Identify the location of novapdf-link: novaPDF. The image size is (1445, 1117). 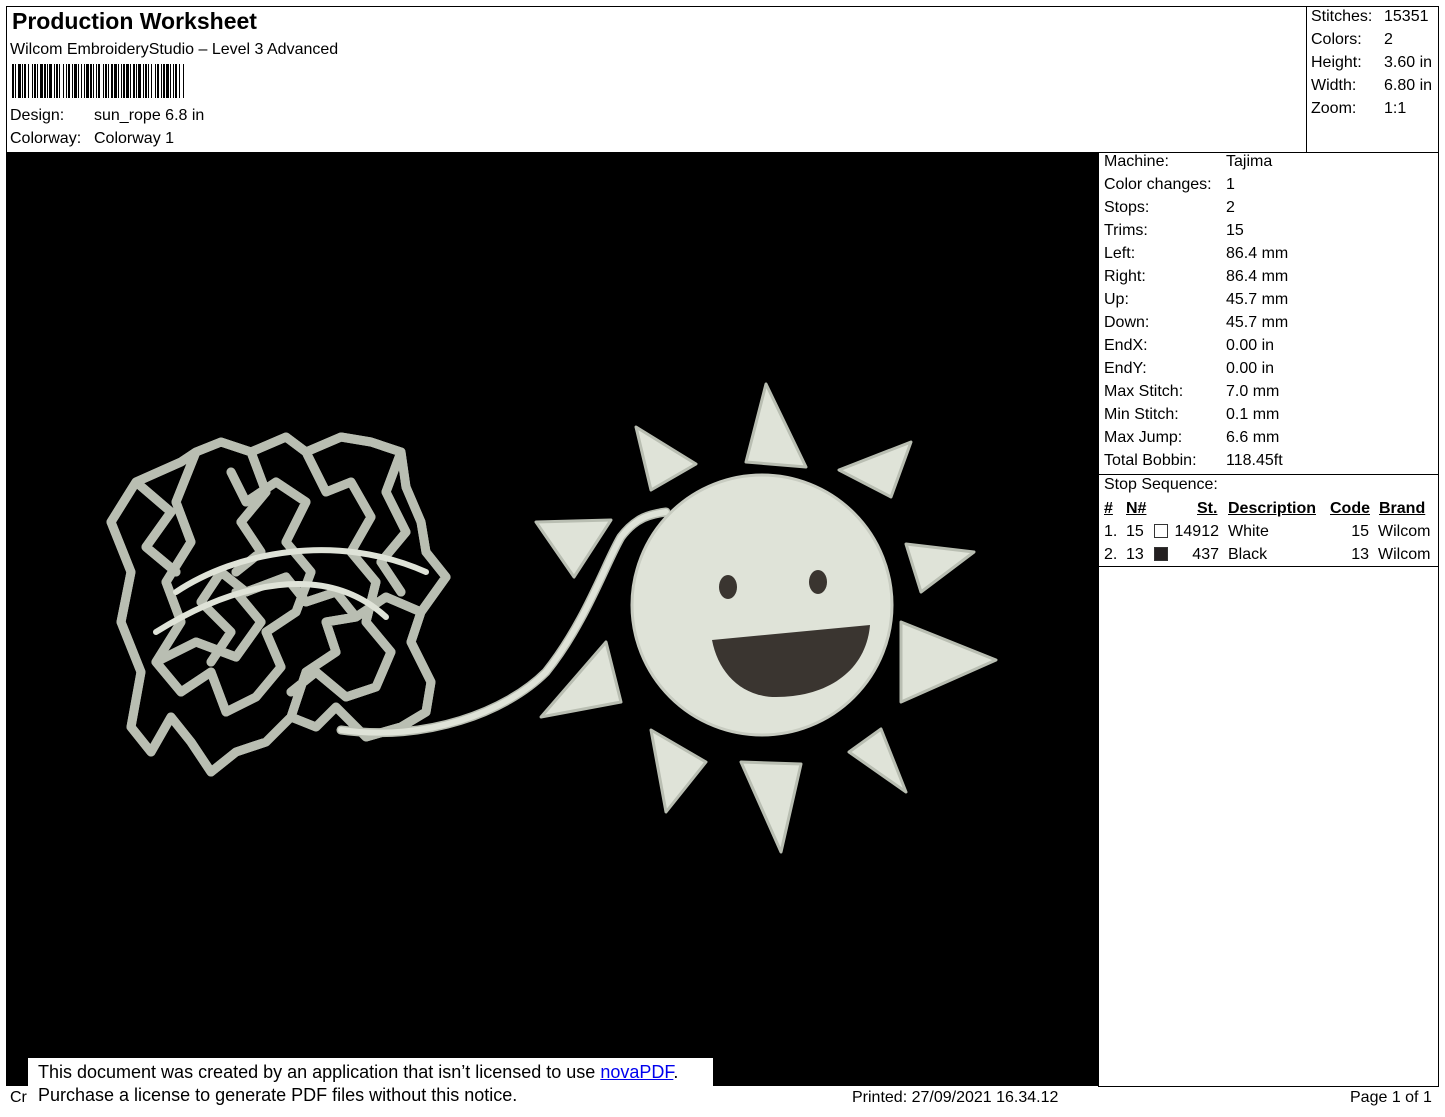
(636, 1072).